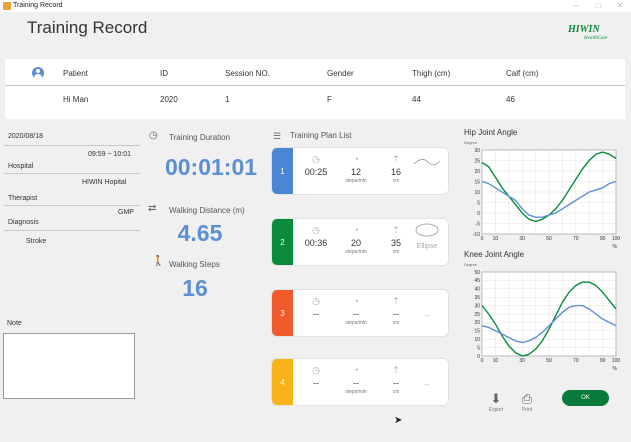  What do you see at coordinates (360, 313) in the screenshot?
I see `plan-card: 3 ◷ -- ◔ -- steps/min ⇡ -- cm --` at bounding box center [360, 313].